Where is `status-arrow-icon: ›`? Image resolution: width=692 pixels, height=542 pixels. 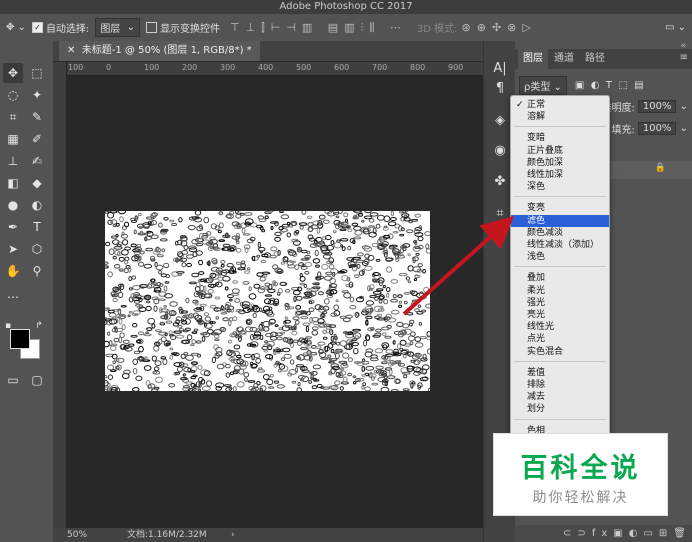
status-arrow-icon: › is located at coordinates (233, 535).